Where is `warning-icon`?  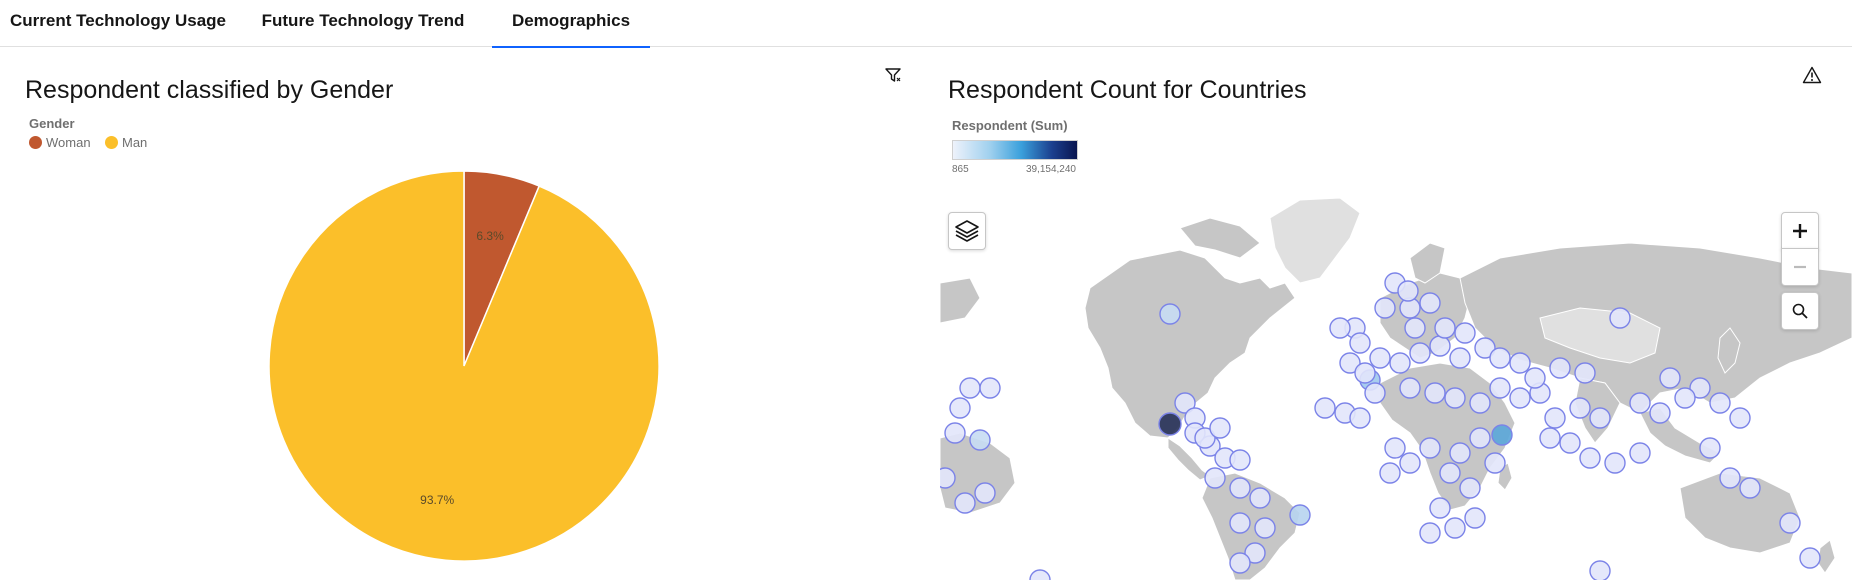
warning-icon is located at coordinates (1812, 77).